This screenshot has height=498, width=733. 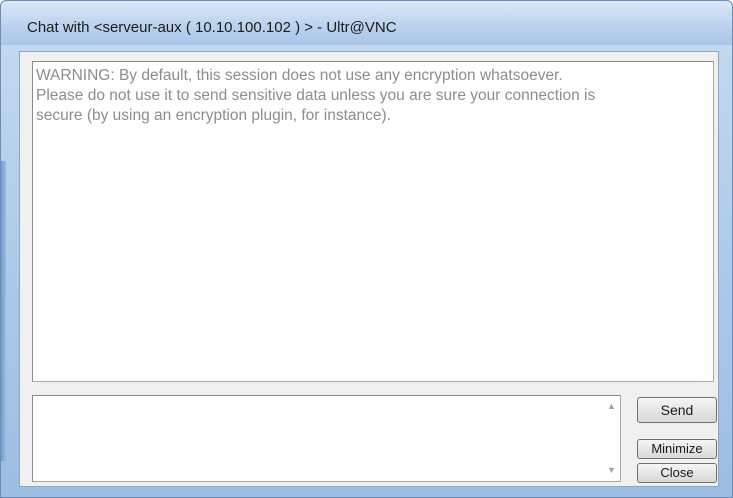 What do you see at coordinates (3, 311) in the screenshot?
I see `window-frame-accent` at bounding box center [3, 311].